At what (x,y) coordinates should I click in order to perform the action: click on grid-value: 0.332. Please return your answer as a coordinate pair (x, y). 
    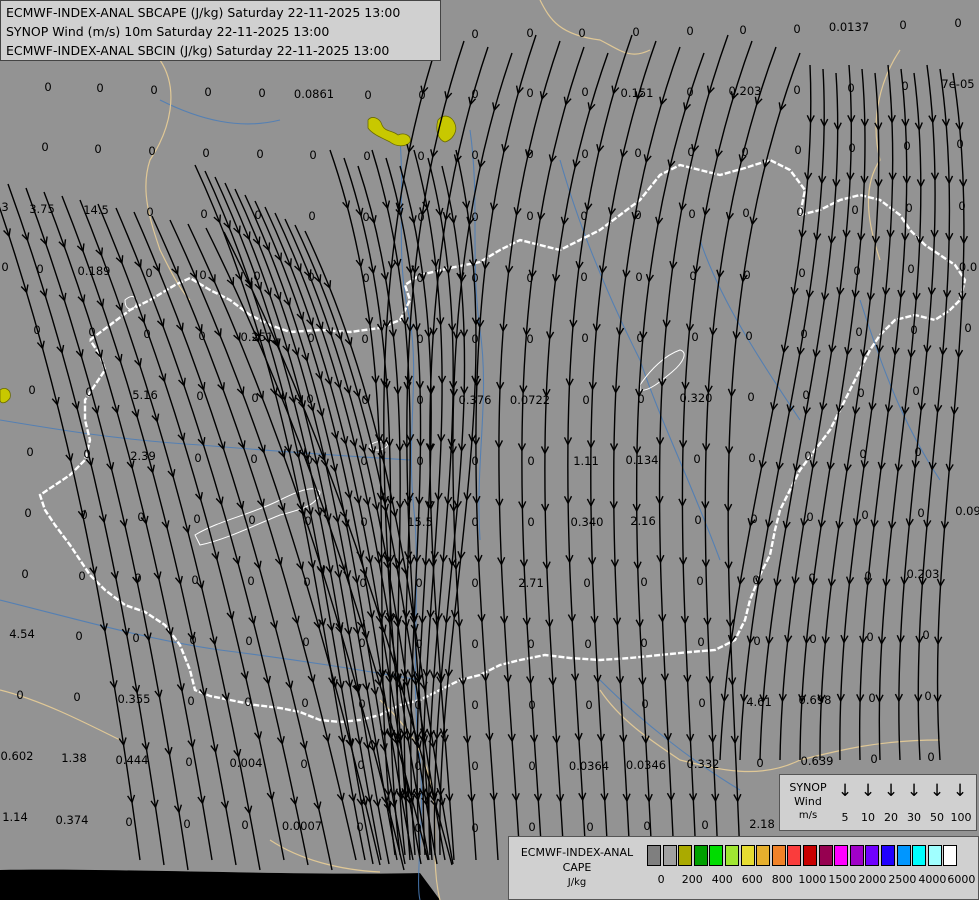
    Looking at the image, I should click on (703, 764).